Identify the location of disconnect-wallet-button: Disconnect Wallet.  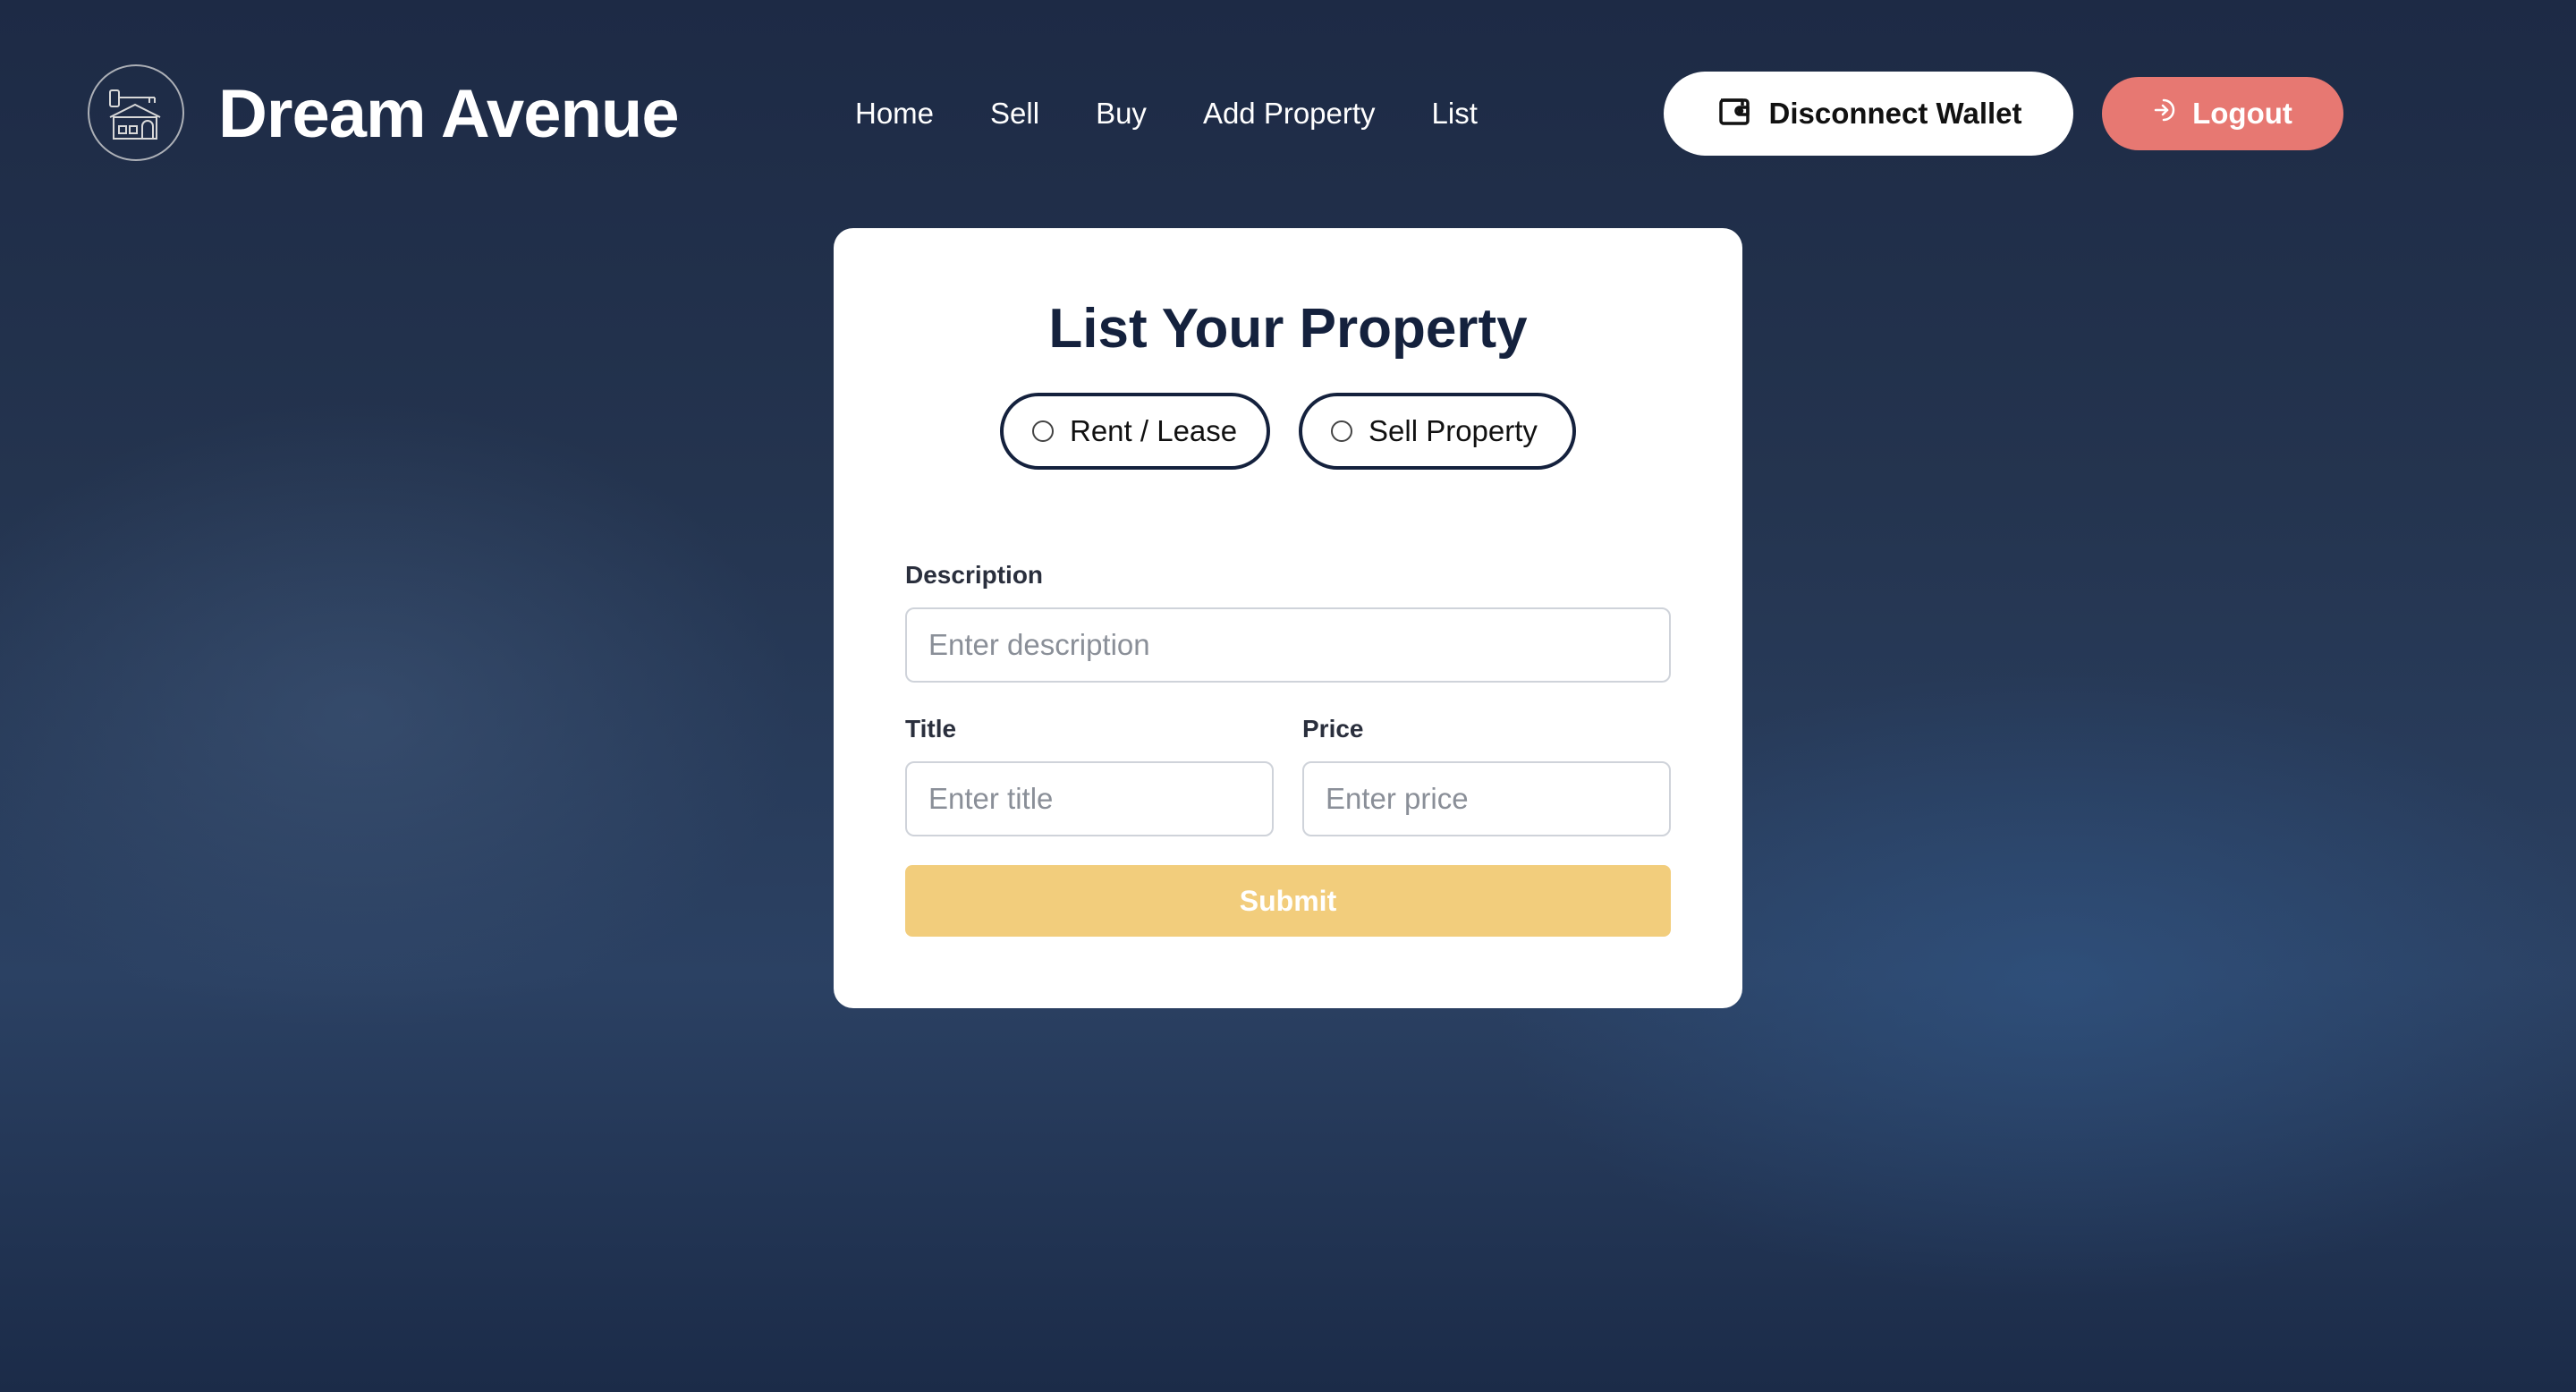
(1868, 114).